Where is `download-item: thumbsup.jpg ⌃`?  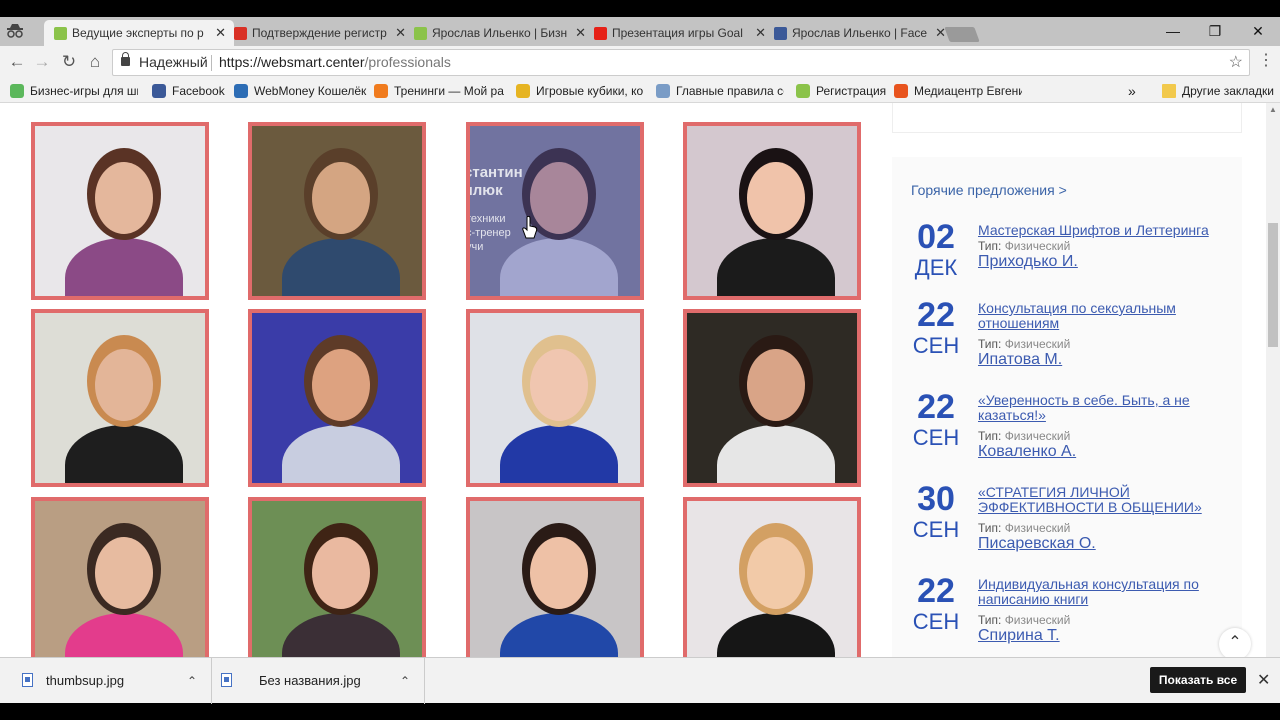
download-item: thumbsup.jpg ⌃ is located at coordinates (106, 681).